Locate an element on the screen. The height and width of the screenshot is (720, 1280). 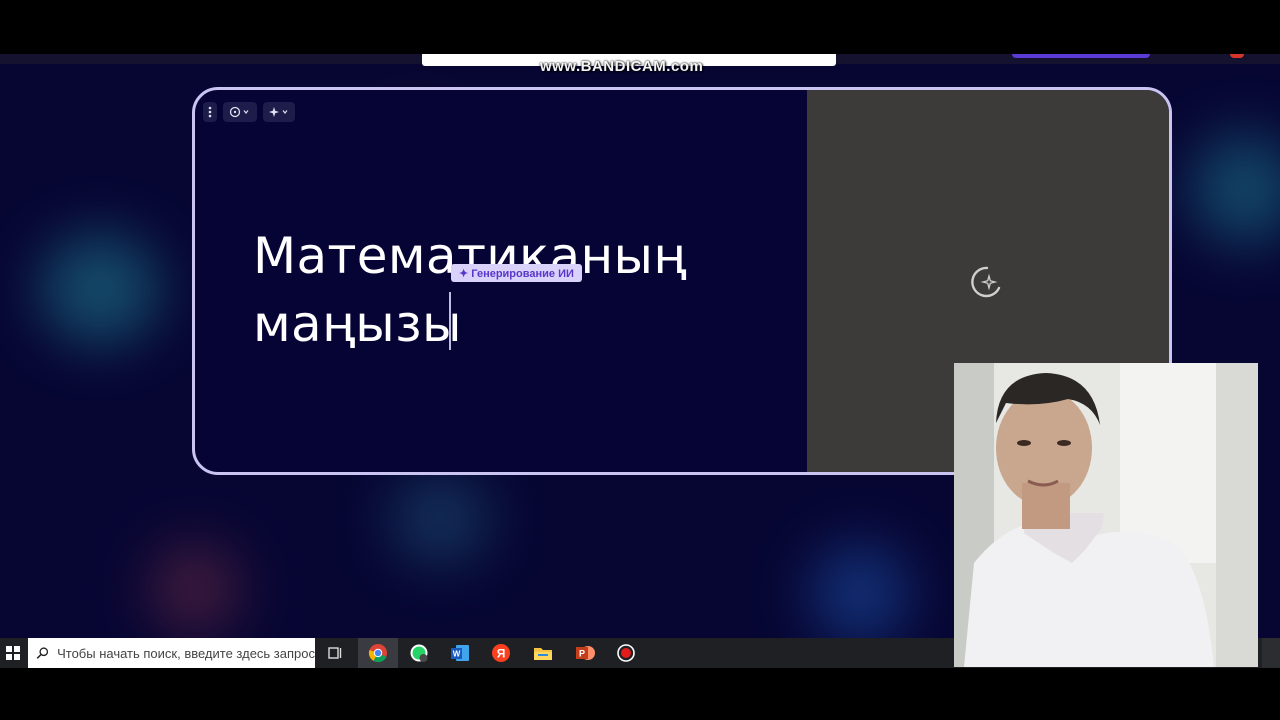
show-desktop-button is located at coordinates (1271, 653).